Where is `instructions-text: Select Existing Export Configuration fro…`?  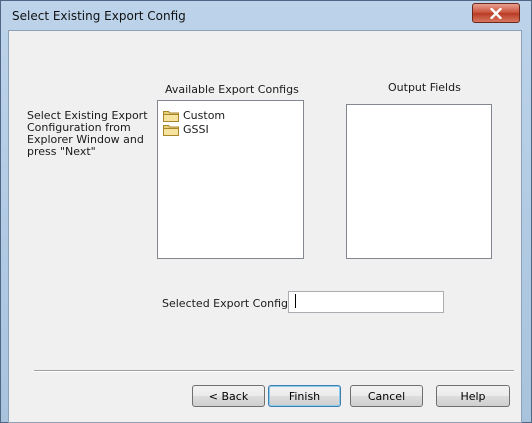
instructions-text: Select Existing Export Configuration fro… is located at coordinates (87, 133).